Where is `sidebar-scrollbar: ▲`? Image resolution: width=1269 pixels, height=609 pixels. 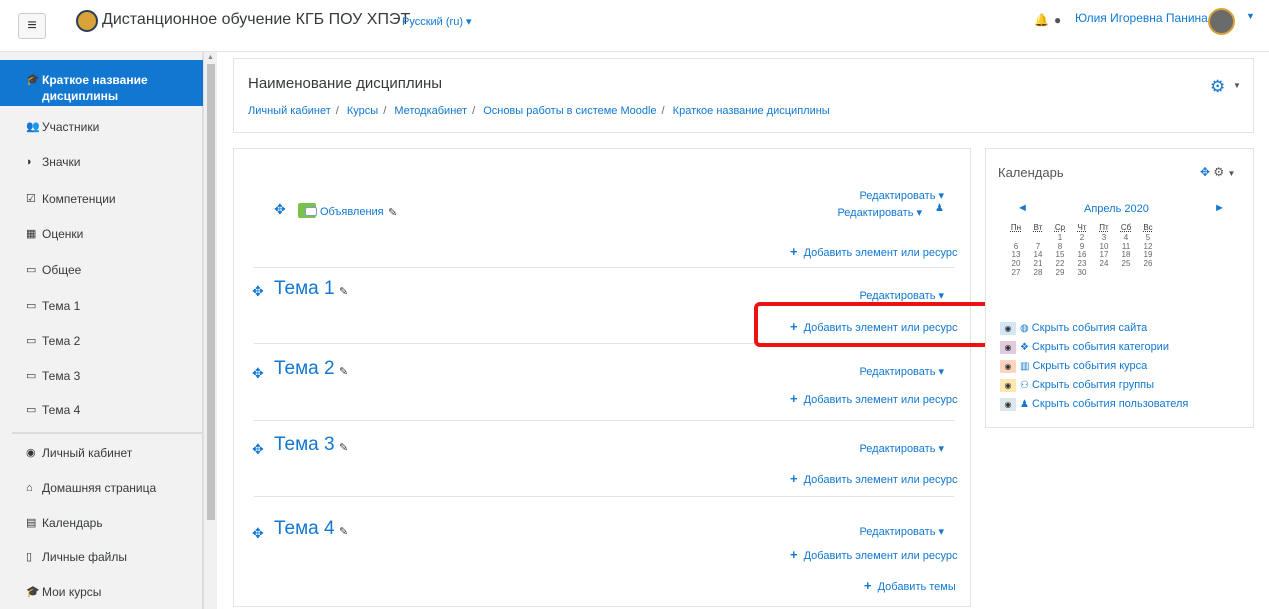
sidebar-scrollbar: ▲ is located at coordinates (210, 330).